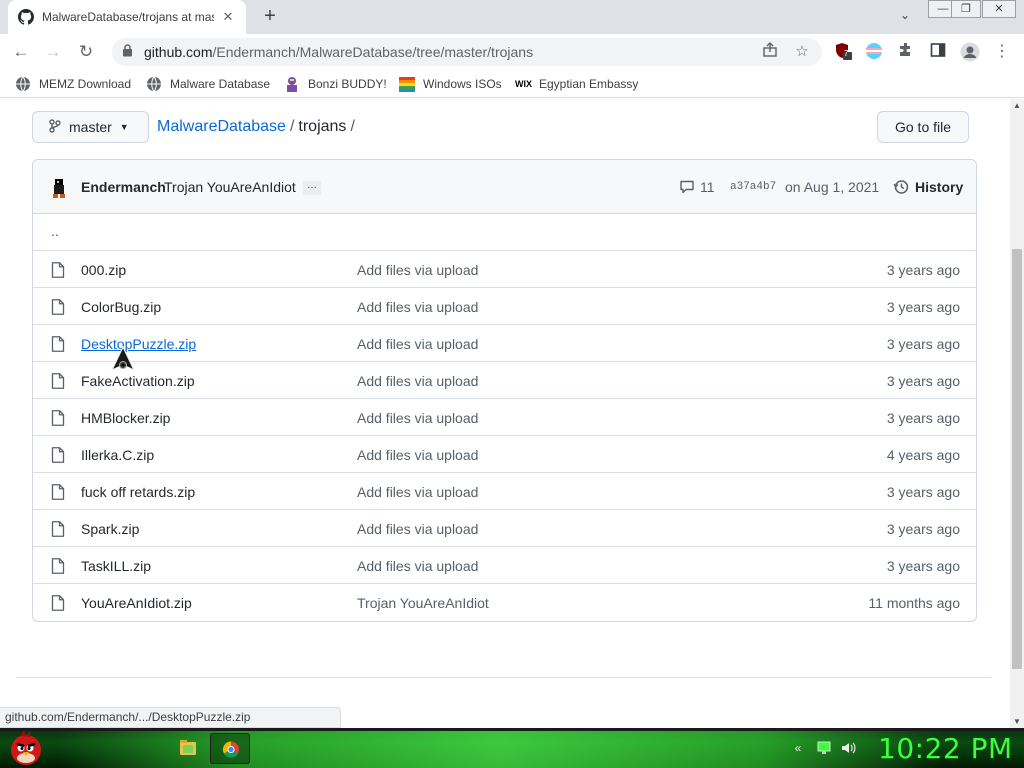 This screenshot has width=1024, height=768. Describe the element at coordinates (55, 127) in the screenshot. I see `git-branch-icon` at that location.